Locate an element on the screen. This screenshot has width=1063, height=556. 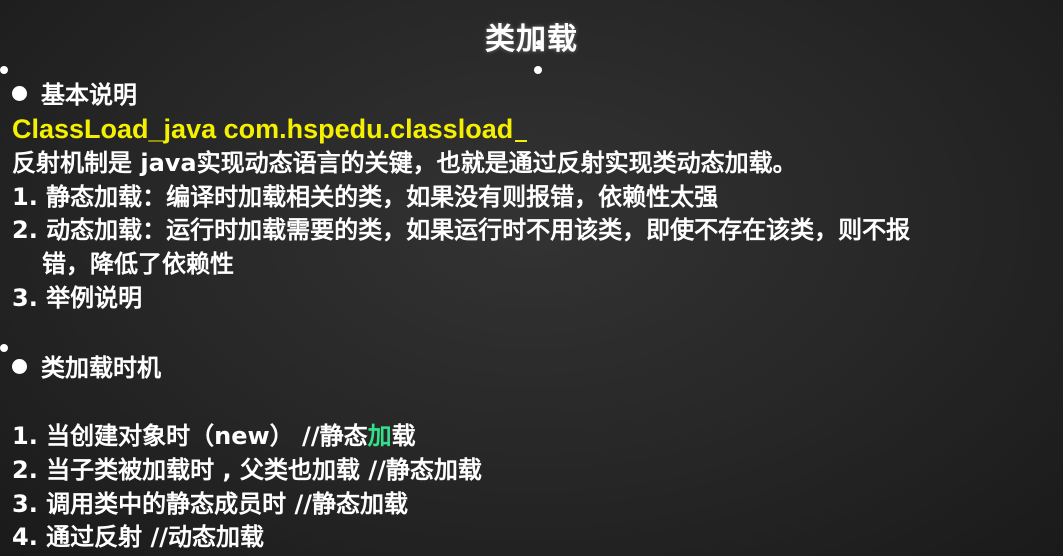
section-basic-heading: 基本说明 is located at coordinates (74, 95).